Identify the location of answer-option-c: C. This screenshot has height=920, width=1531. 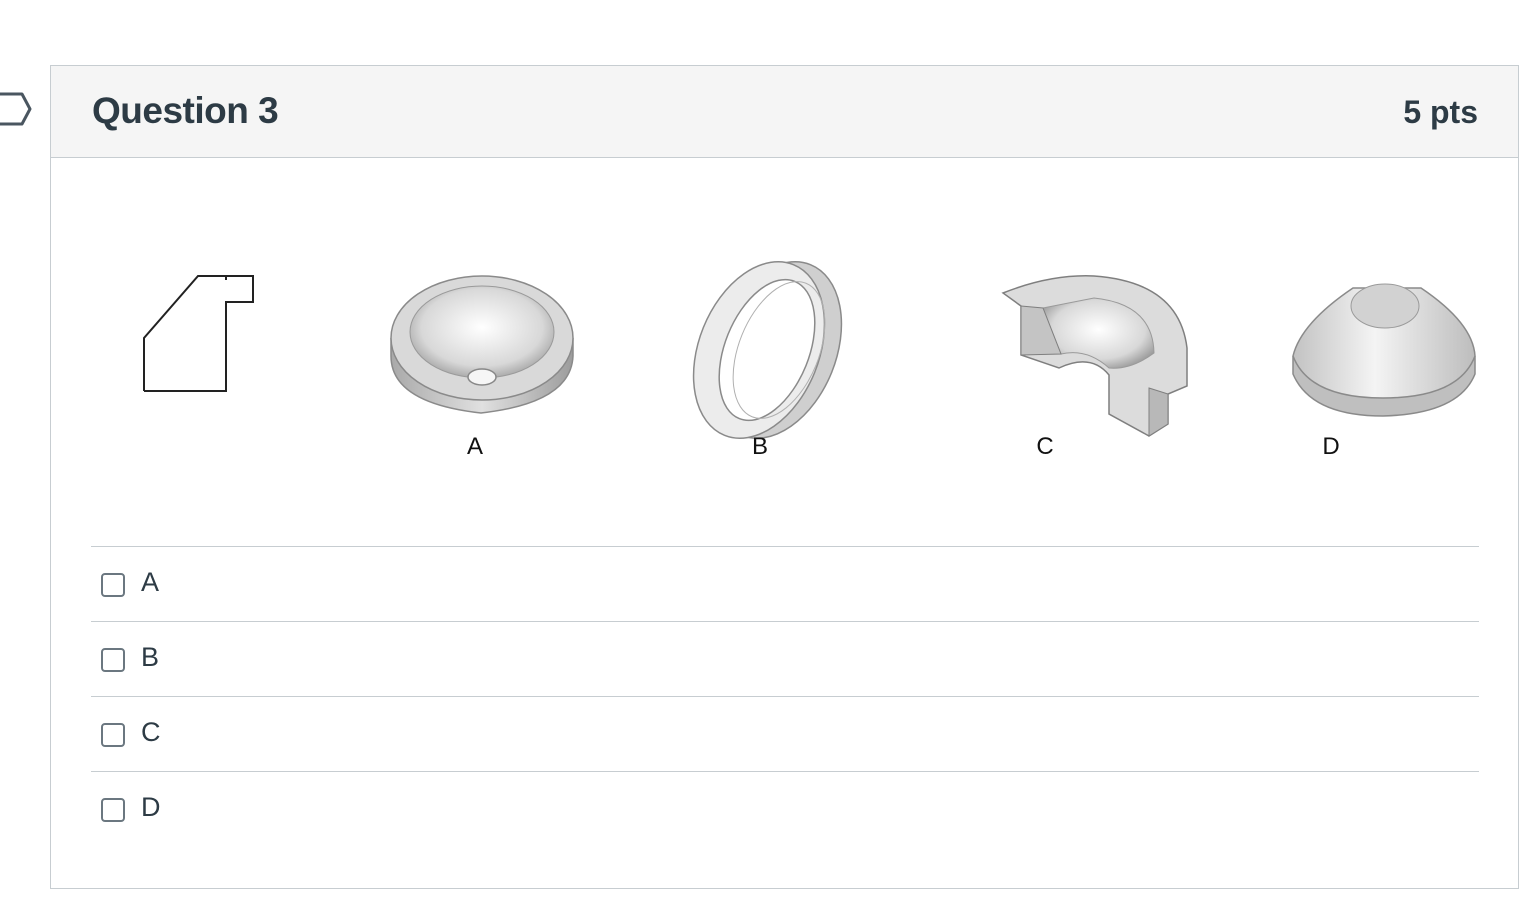
(785, 733).